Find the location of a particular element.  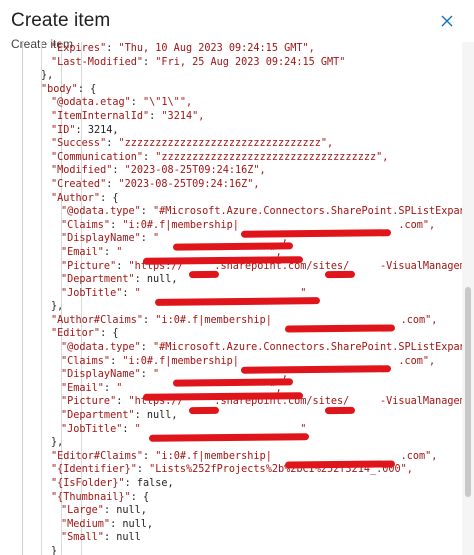

code-line: "Author": { is located at coordinates (85, 198).